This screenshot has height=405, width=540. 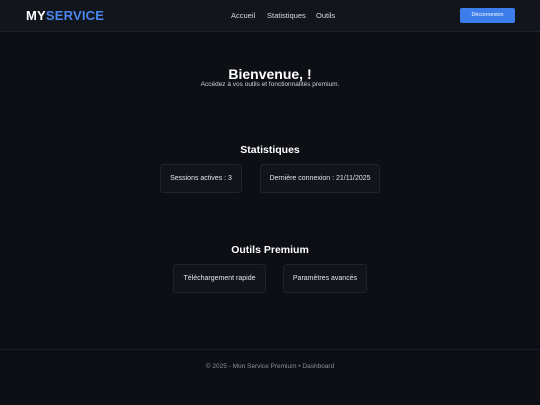 What do you see at coordinates (487, 15) in the screenshot?
I see `logout-button: Déconnexion` at bounding box center [487, 15].